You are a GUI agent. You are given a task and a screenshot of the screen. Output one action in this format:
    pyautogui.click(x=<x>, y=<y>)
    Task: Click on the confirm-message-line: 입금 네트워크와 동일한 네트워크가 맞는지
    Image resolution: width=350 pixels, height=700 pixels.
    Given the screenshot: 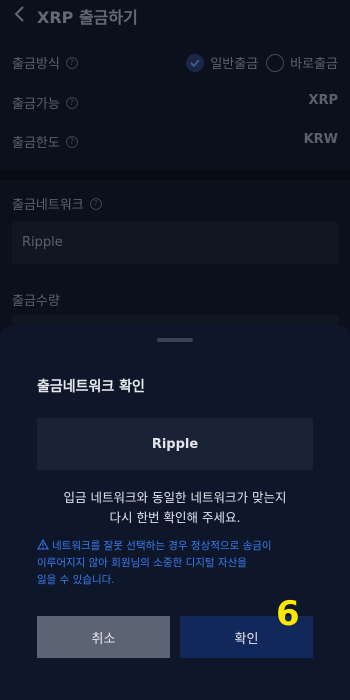 What is the action you would take?
    pyautogui.click(x=175, y=497)
    